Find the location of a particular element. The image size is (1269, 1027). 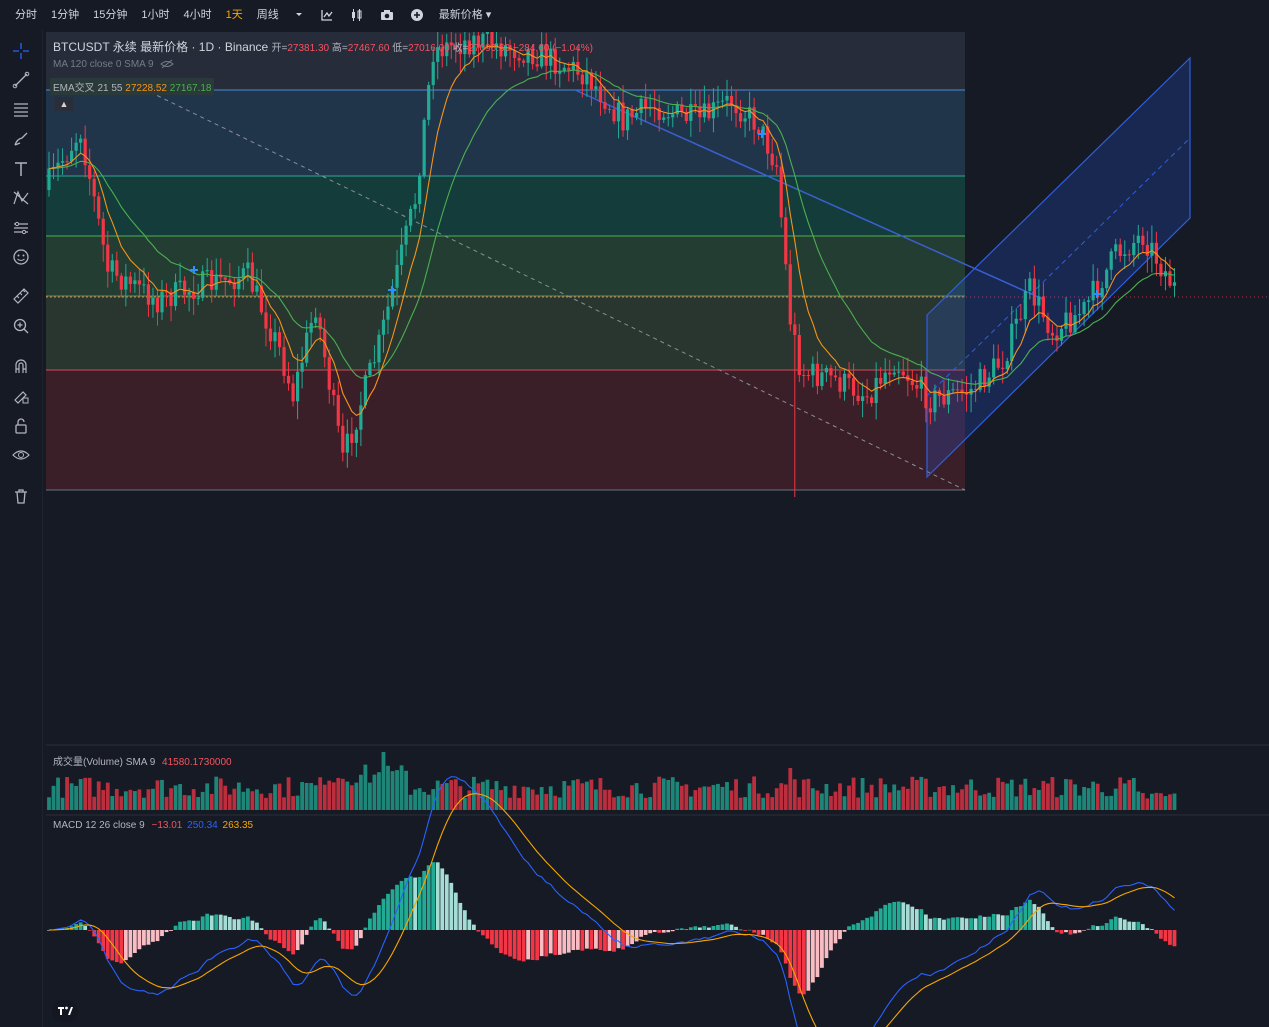

low-label: 低= is located at coordinates (400, 48).